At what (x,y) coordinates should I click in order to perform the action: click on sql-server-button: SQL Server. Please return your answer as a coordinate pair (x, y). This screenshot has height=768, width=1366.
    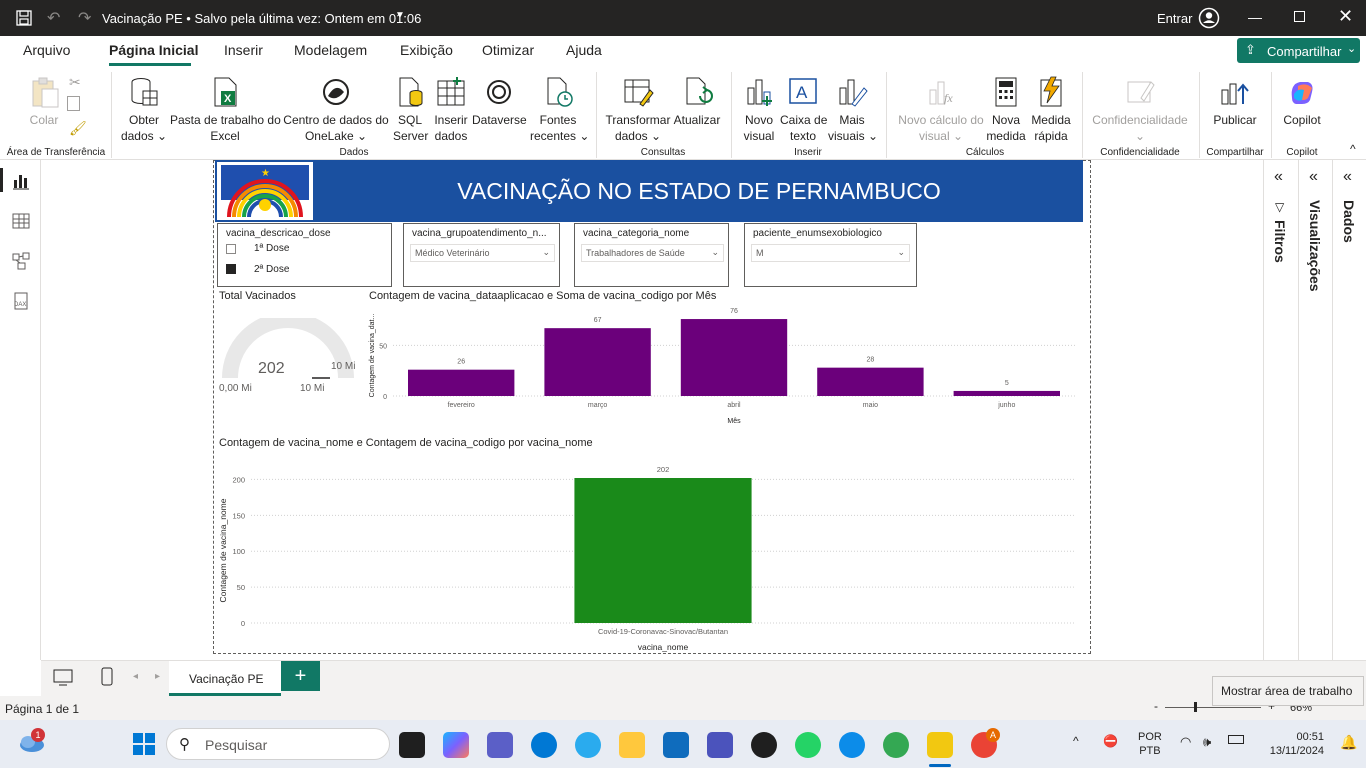
    Looking at the image, I should click on (410, 110).